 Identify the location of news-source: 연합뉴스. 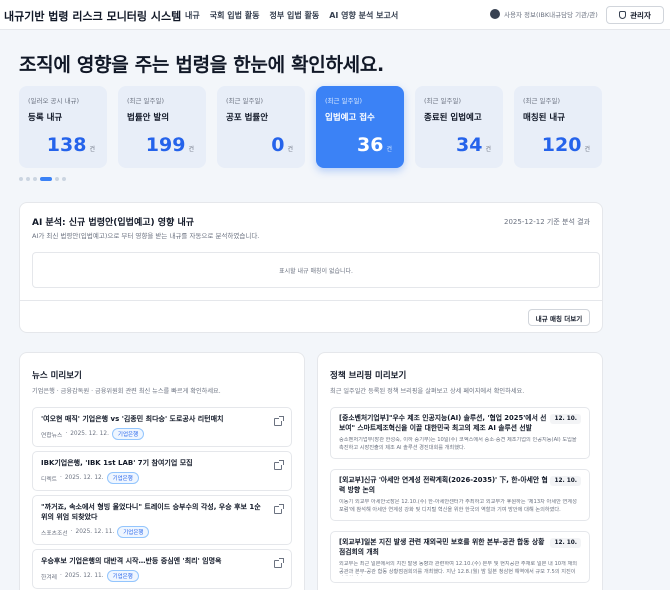
(52, 435).